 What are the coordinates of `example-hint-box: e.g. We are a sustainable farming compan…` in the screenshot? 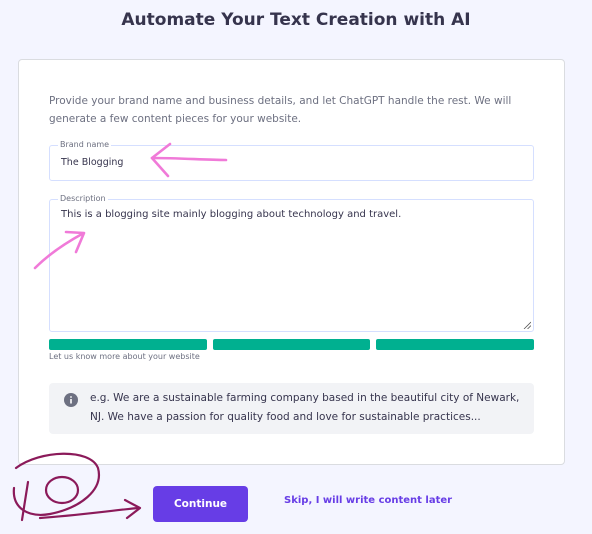 It's located at (291, 408).